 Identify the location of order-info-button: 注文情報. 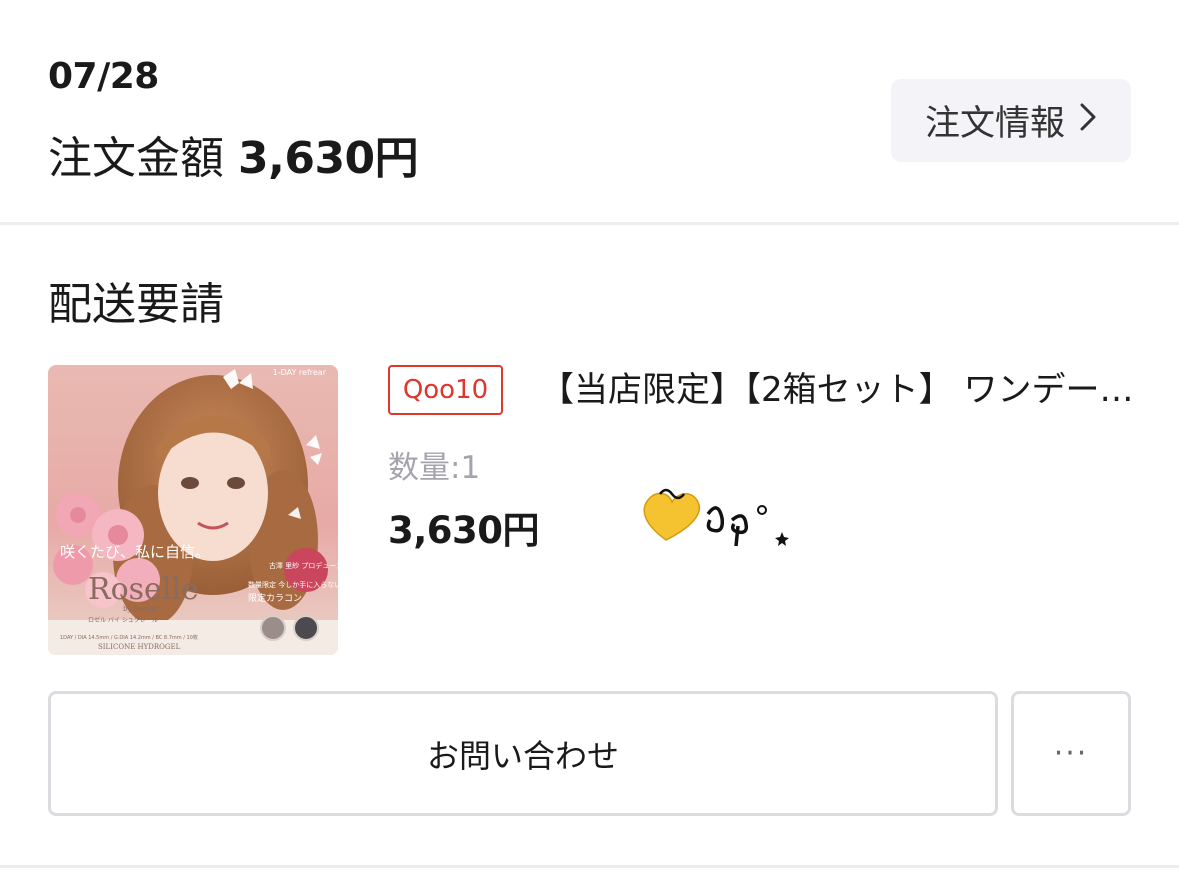
(1011, 120).